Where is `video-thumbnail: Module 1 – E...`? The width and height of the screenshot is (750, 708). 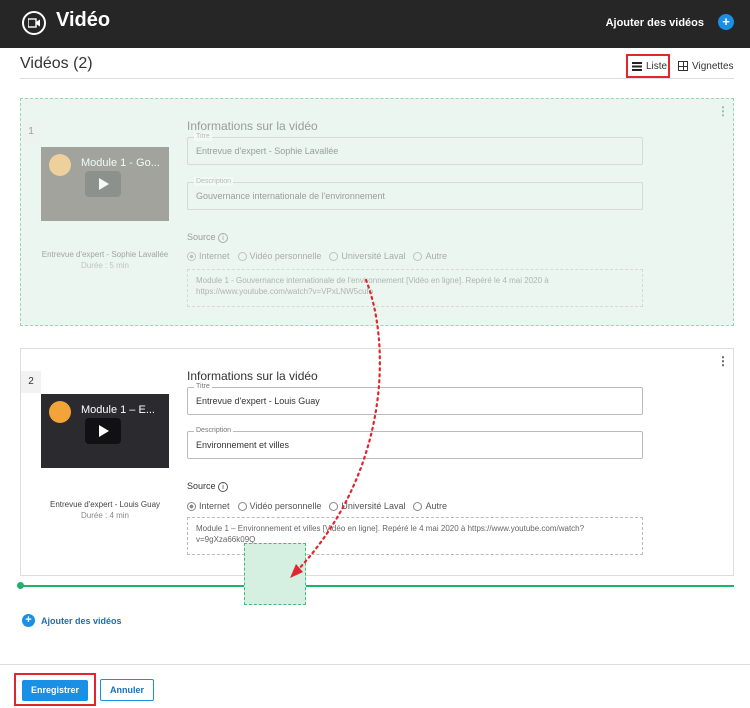
video-thumbnail: Module 1 – E... is located at coordinates (105, 431).